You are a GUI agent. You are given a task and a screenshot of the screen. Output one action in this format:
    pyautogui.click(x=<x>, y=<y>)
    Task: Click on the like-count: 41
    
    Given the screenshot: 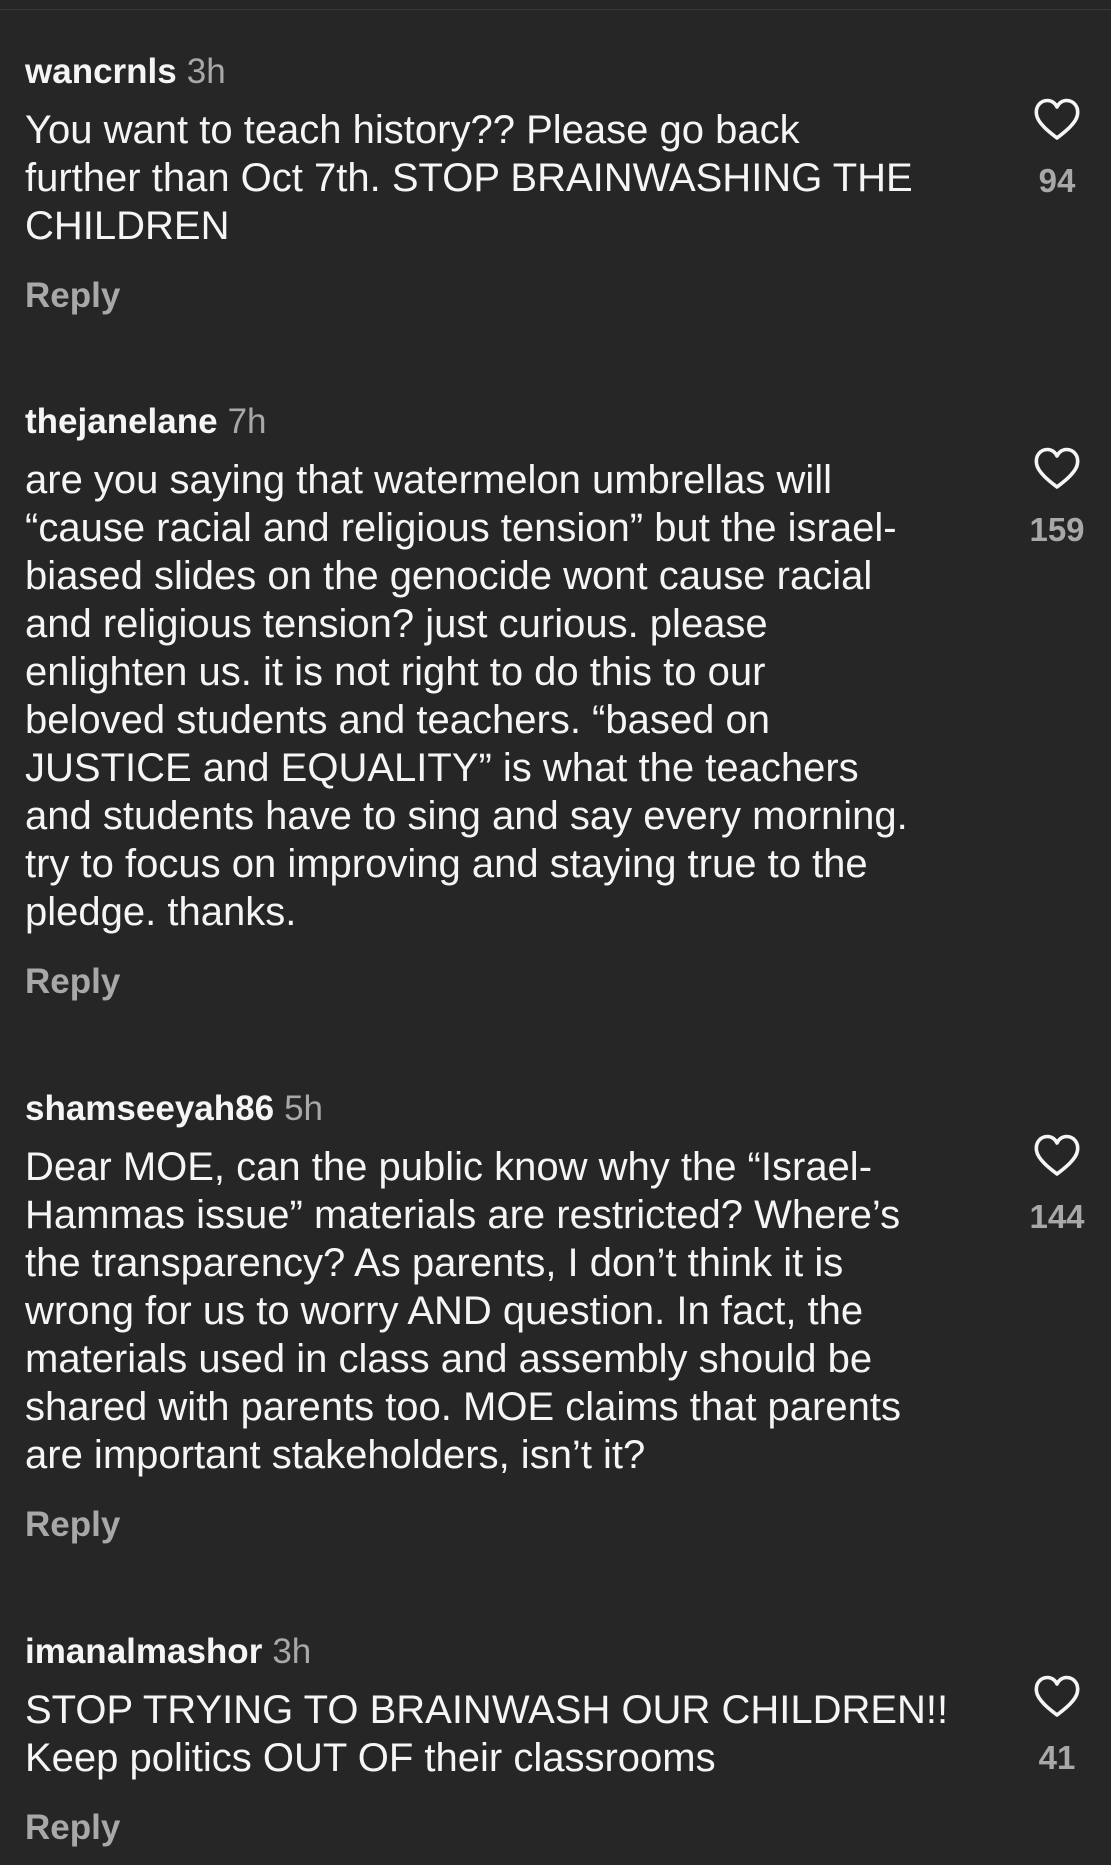 What is the action you would take?
    pyautogui.click(x=1057, y=1757)
    